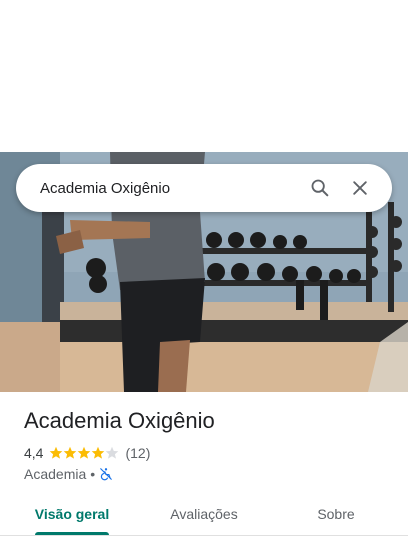  I want to click on search-icon, so click(320, 188).